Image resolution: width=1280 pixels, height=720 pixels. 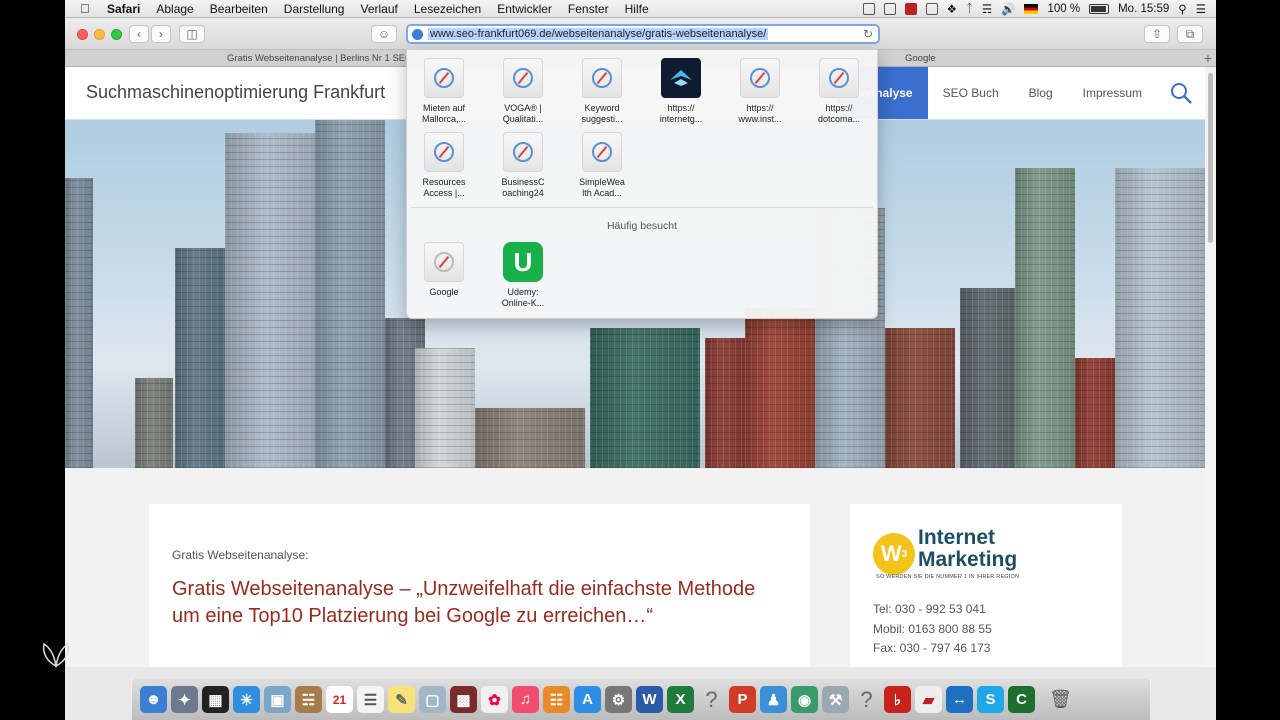 What do you see at coordinates (742, 699) in the screenshot?
I see `powerpoint-icon: P` at bounding box center [742, 699].